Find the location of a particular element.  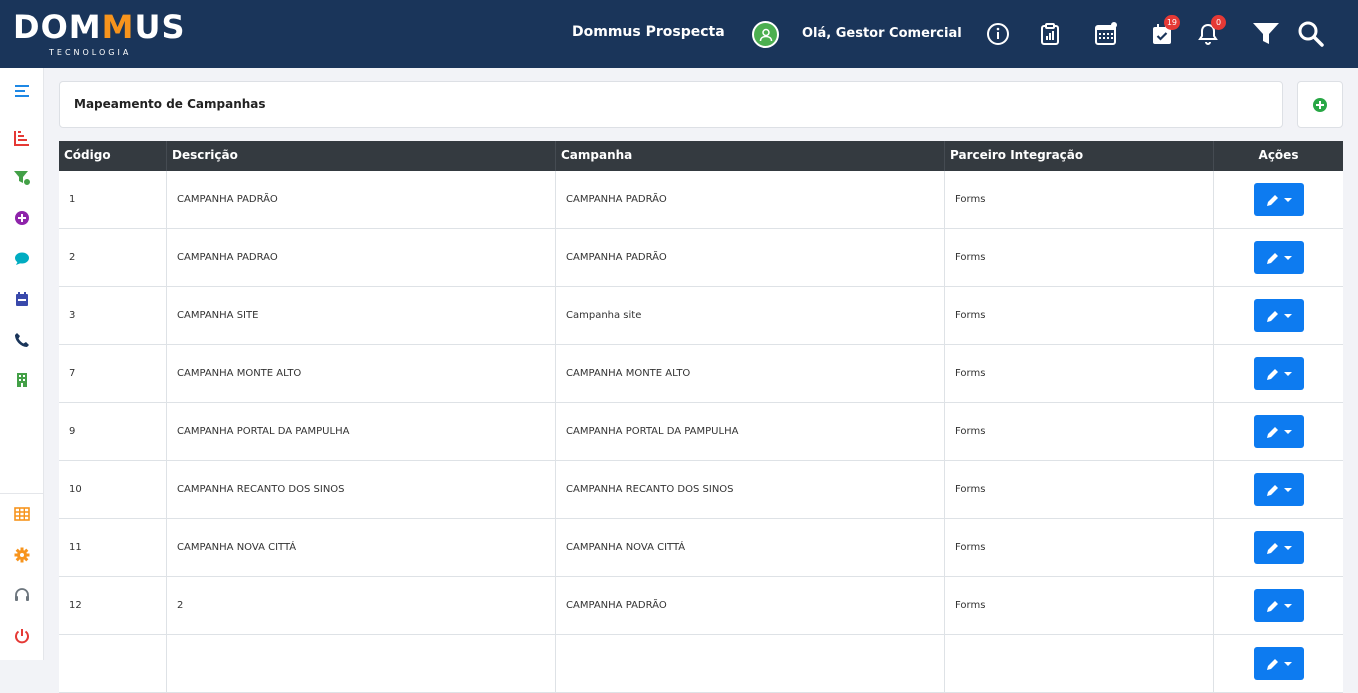

table-row is located at coordinates (701, 664).